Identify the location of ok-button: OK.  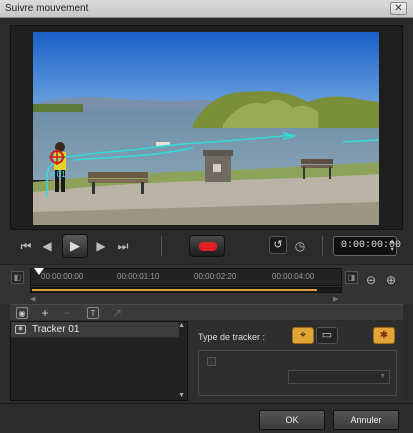
(292, 420).